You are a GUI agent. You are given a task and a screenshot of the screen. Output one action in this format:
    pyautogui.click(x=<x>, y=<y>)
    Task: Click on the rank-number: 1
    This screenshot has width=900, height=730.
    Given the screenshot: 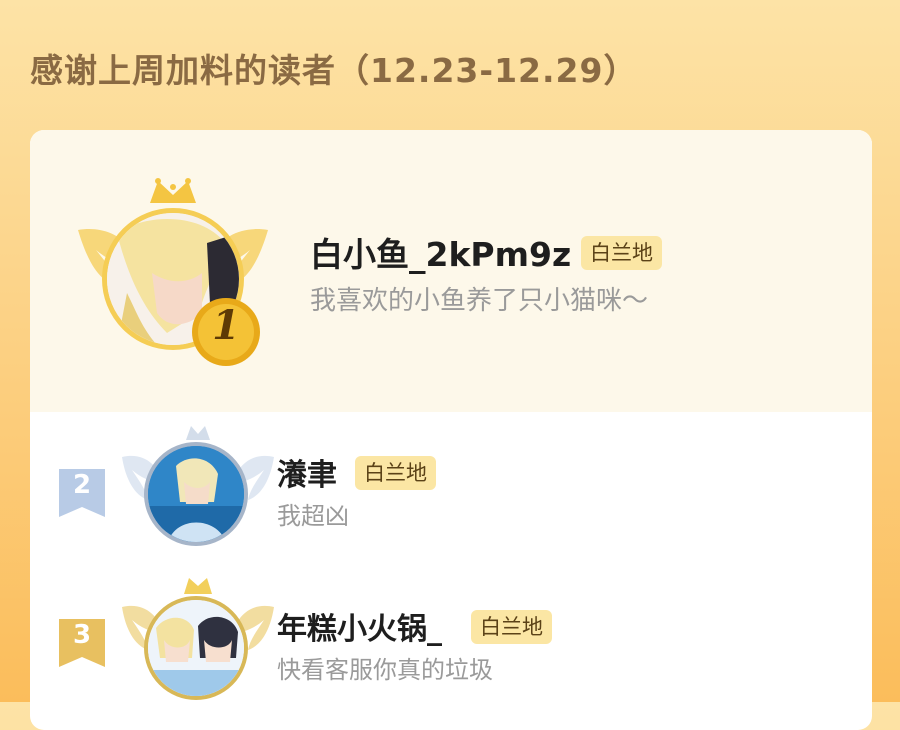 What is the action you would take?
    pyautogui.click(x=226, y=325)
    